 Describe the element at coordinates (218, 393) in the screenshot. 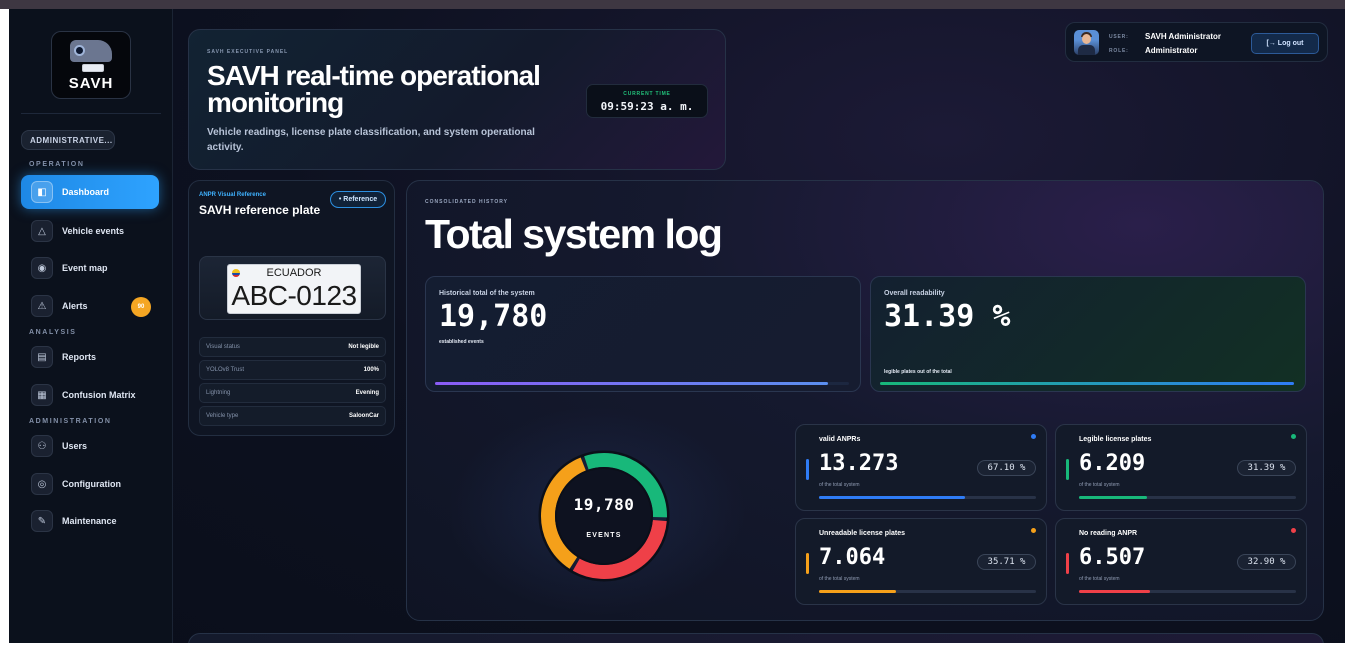

I see `row-key: Lightning` at that location.